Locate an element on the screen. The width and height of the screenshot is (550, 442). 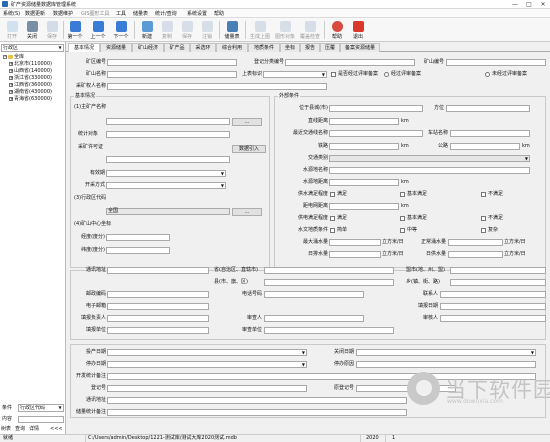
tab-mining-processing: 采选环 is located at coordinates (203, 47).